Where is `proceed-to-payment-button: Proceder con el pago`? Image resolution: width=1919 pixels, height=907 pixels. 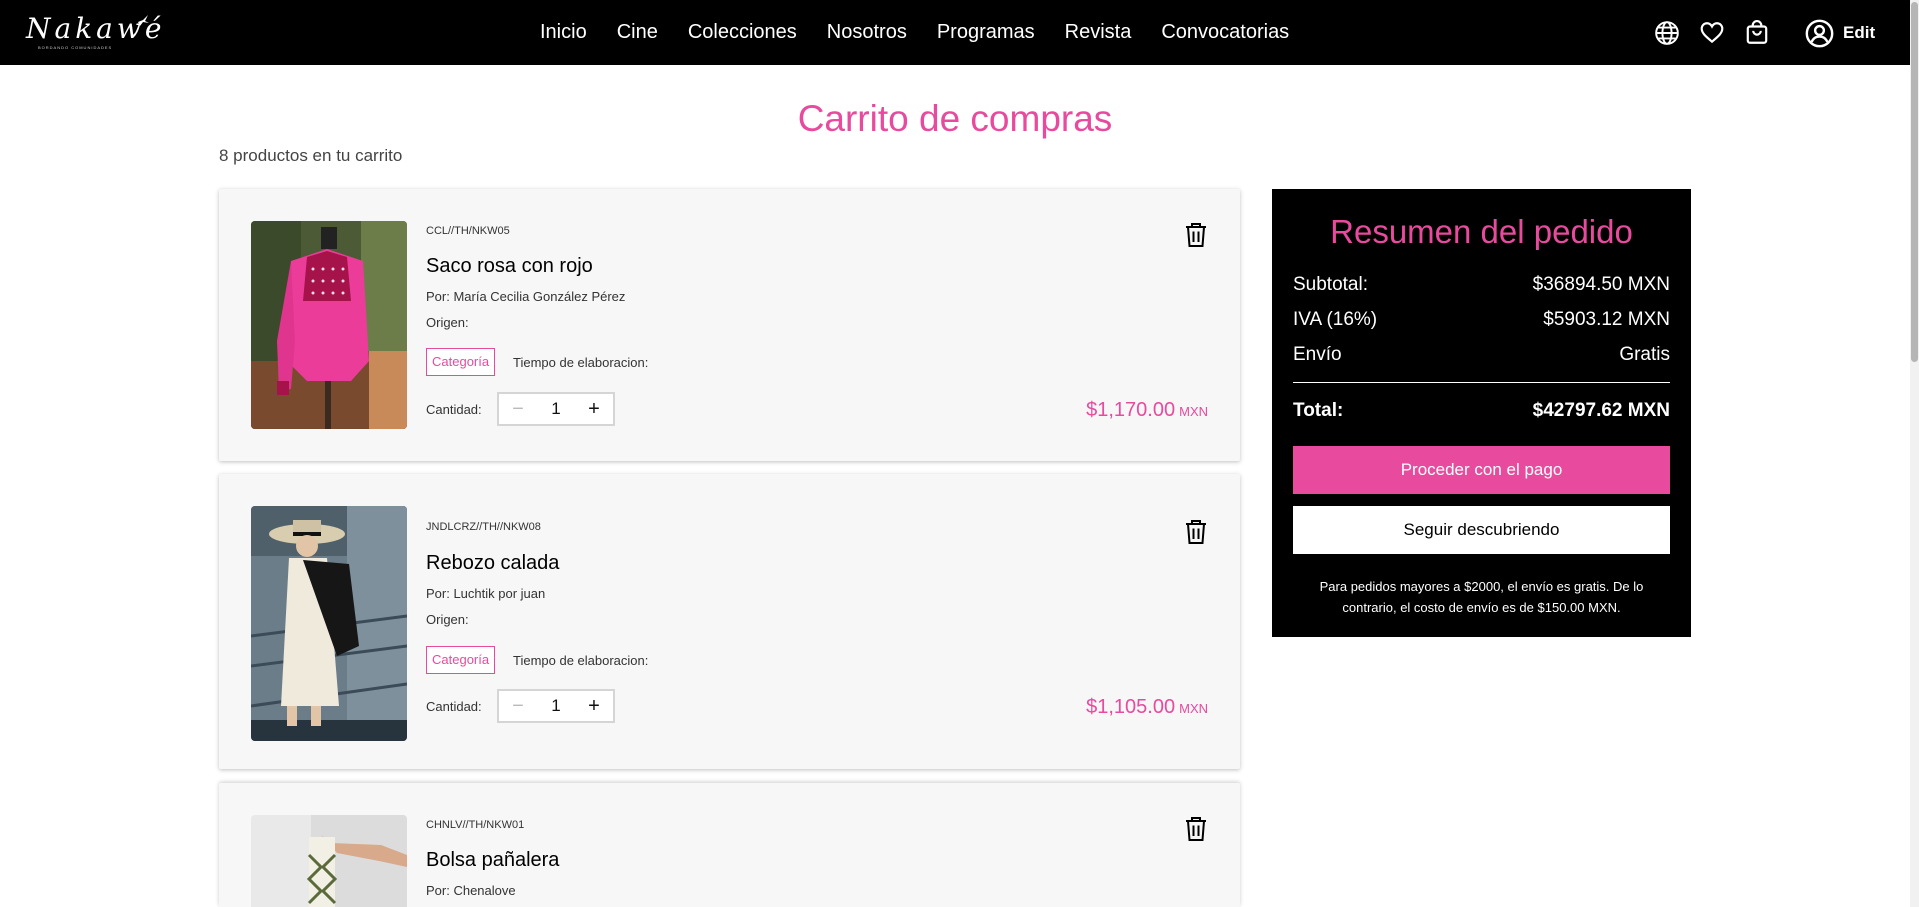
proceed-to-payment-button: Proceder con el pago is located at coordinates (1481, 470).